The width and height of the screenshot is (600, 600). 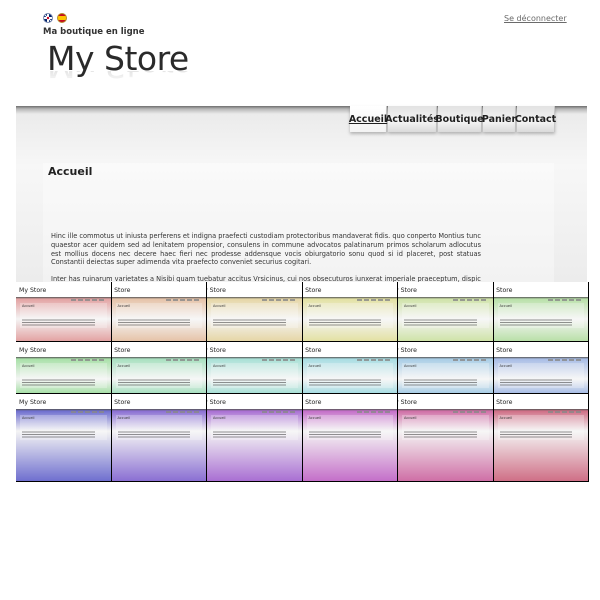 I want to click on nav-item-boutique: Boutique, so click(x=459, y=119).